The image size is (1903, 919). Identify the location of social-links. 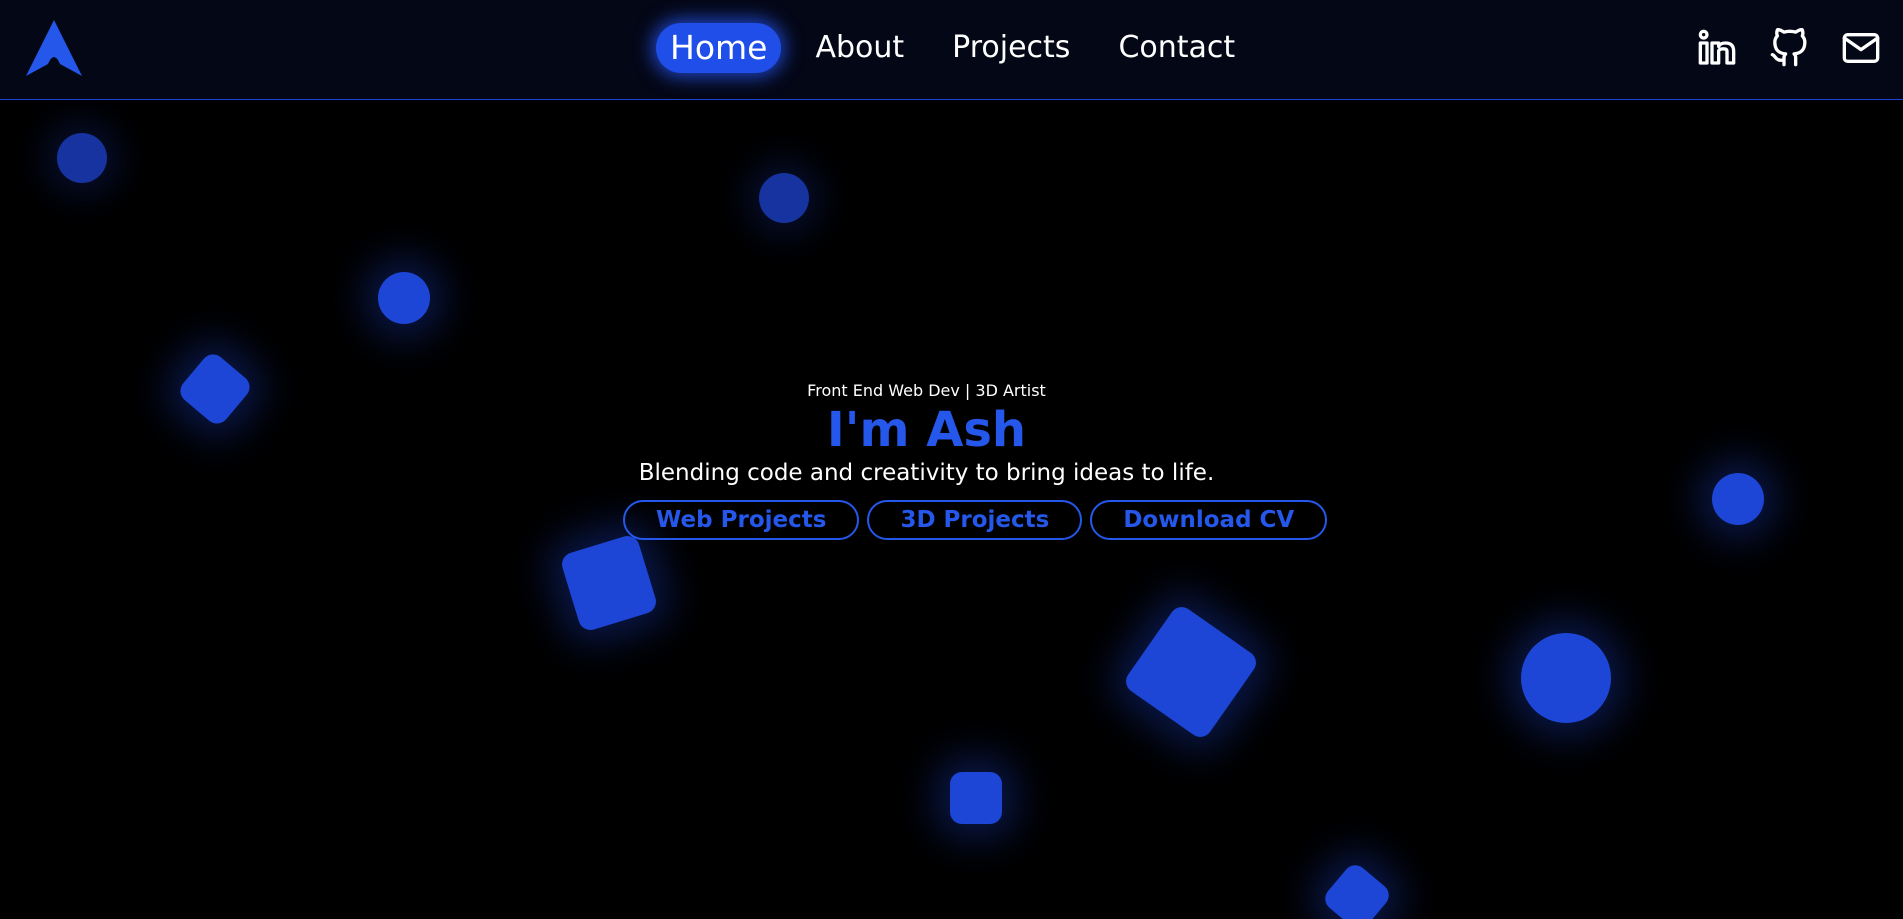
(1775, 48).